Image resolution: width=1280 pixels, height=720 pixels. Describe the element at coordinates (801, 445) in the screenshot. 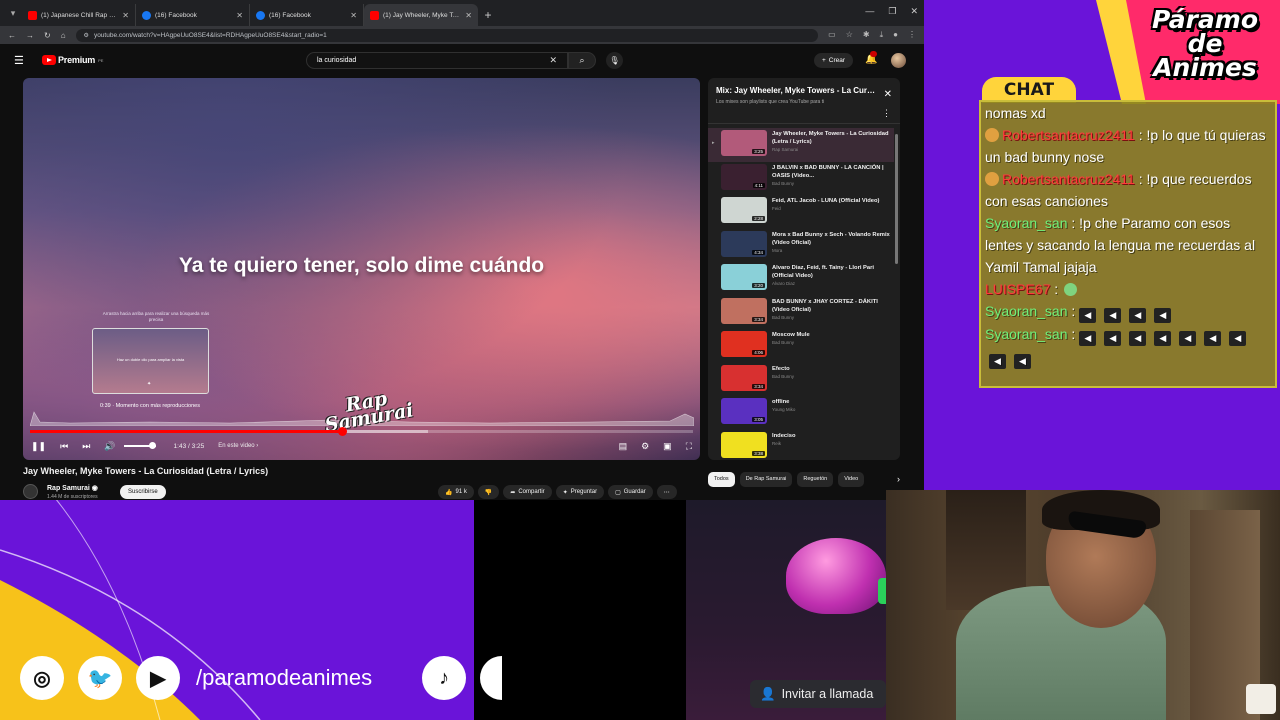

I see `playlist-item: 3:38 Indeciso Reik` at that location.